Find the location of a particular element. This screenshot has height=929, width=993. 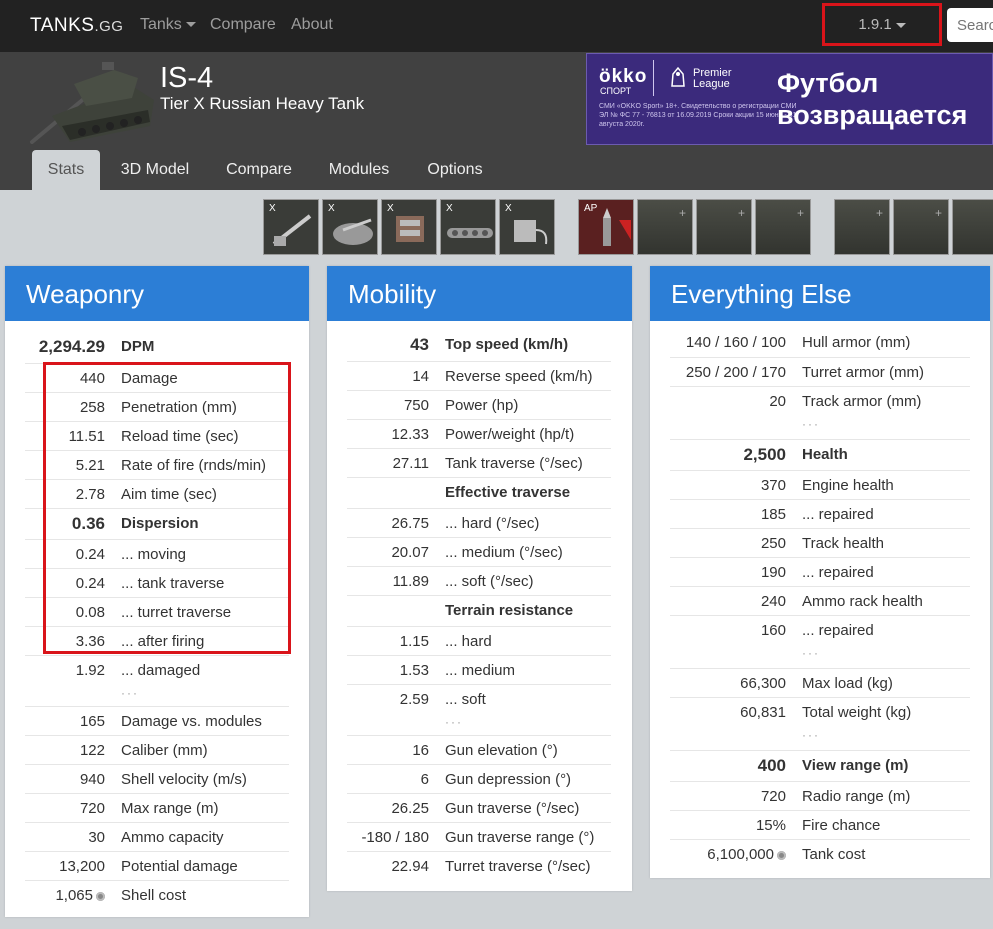

stat-row: 1.92 ... damaged is located at coordinates (157, 669).